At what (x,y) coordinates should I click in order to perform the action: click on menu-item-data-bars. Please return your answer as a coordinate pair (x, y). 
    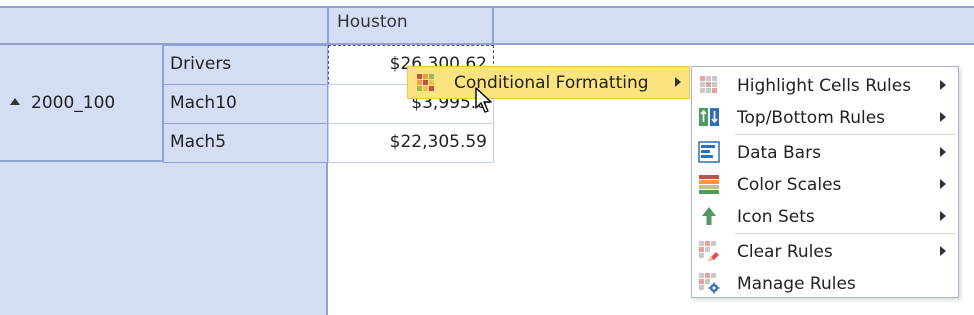
    Looking at the image, I should click on (825, 152).